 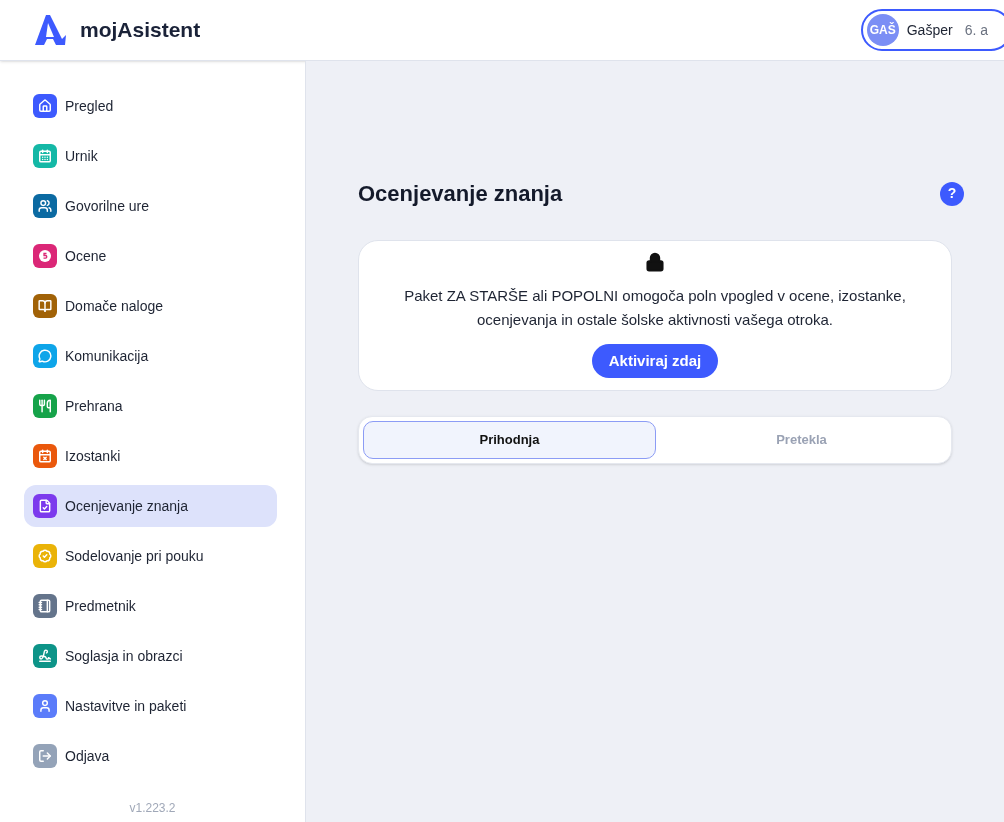 I want to click on help-button: ?, so click(x=952, y=193).